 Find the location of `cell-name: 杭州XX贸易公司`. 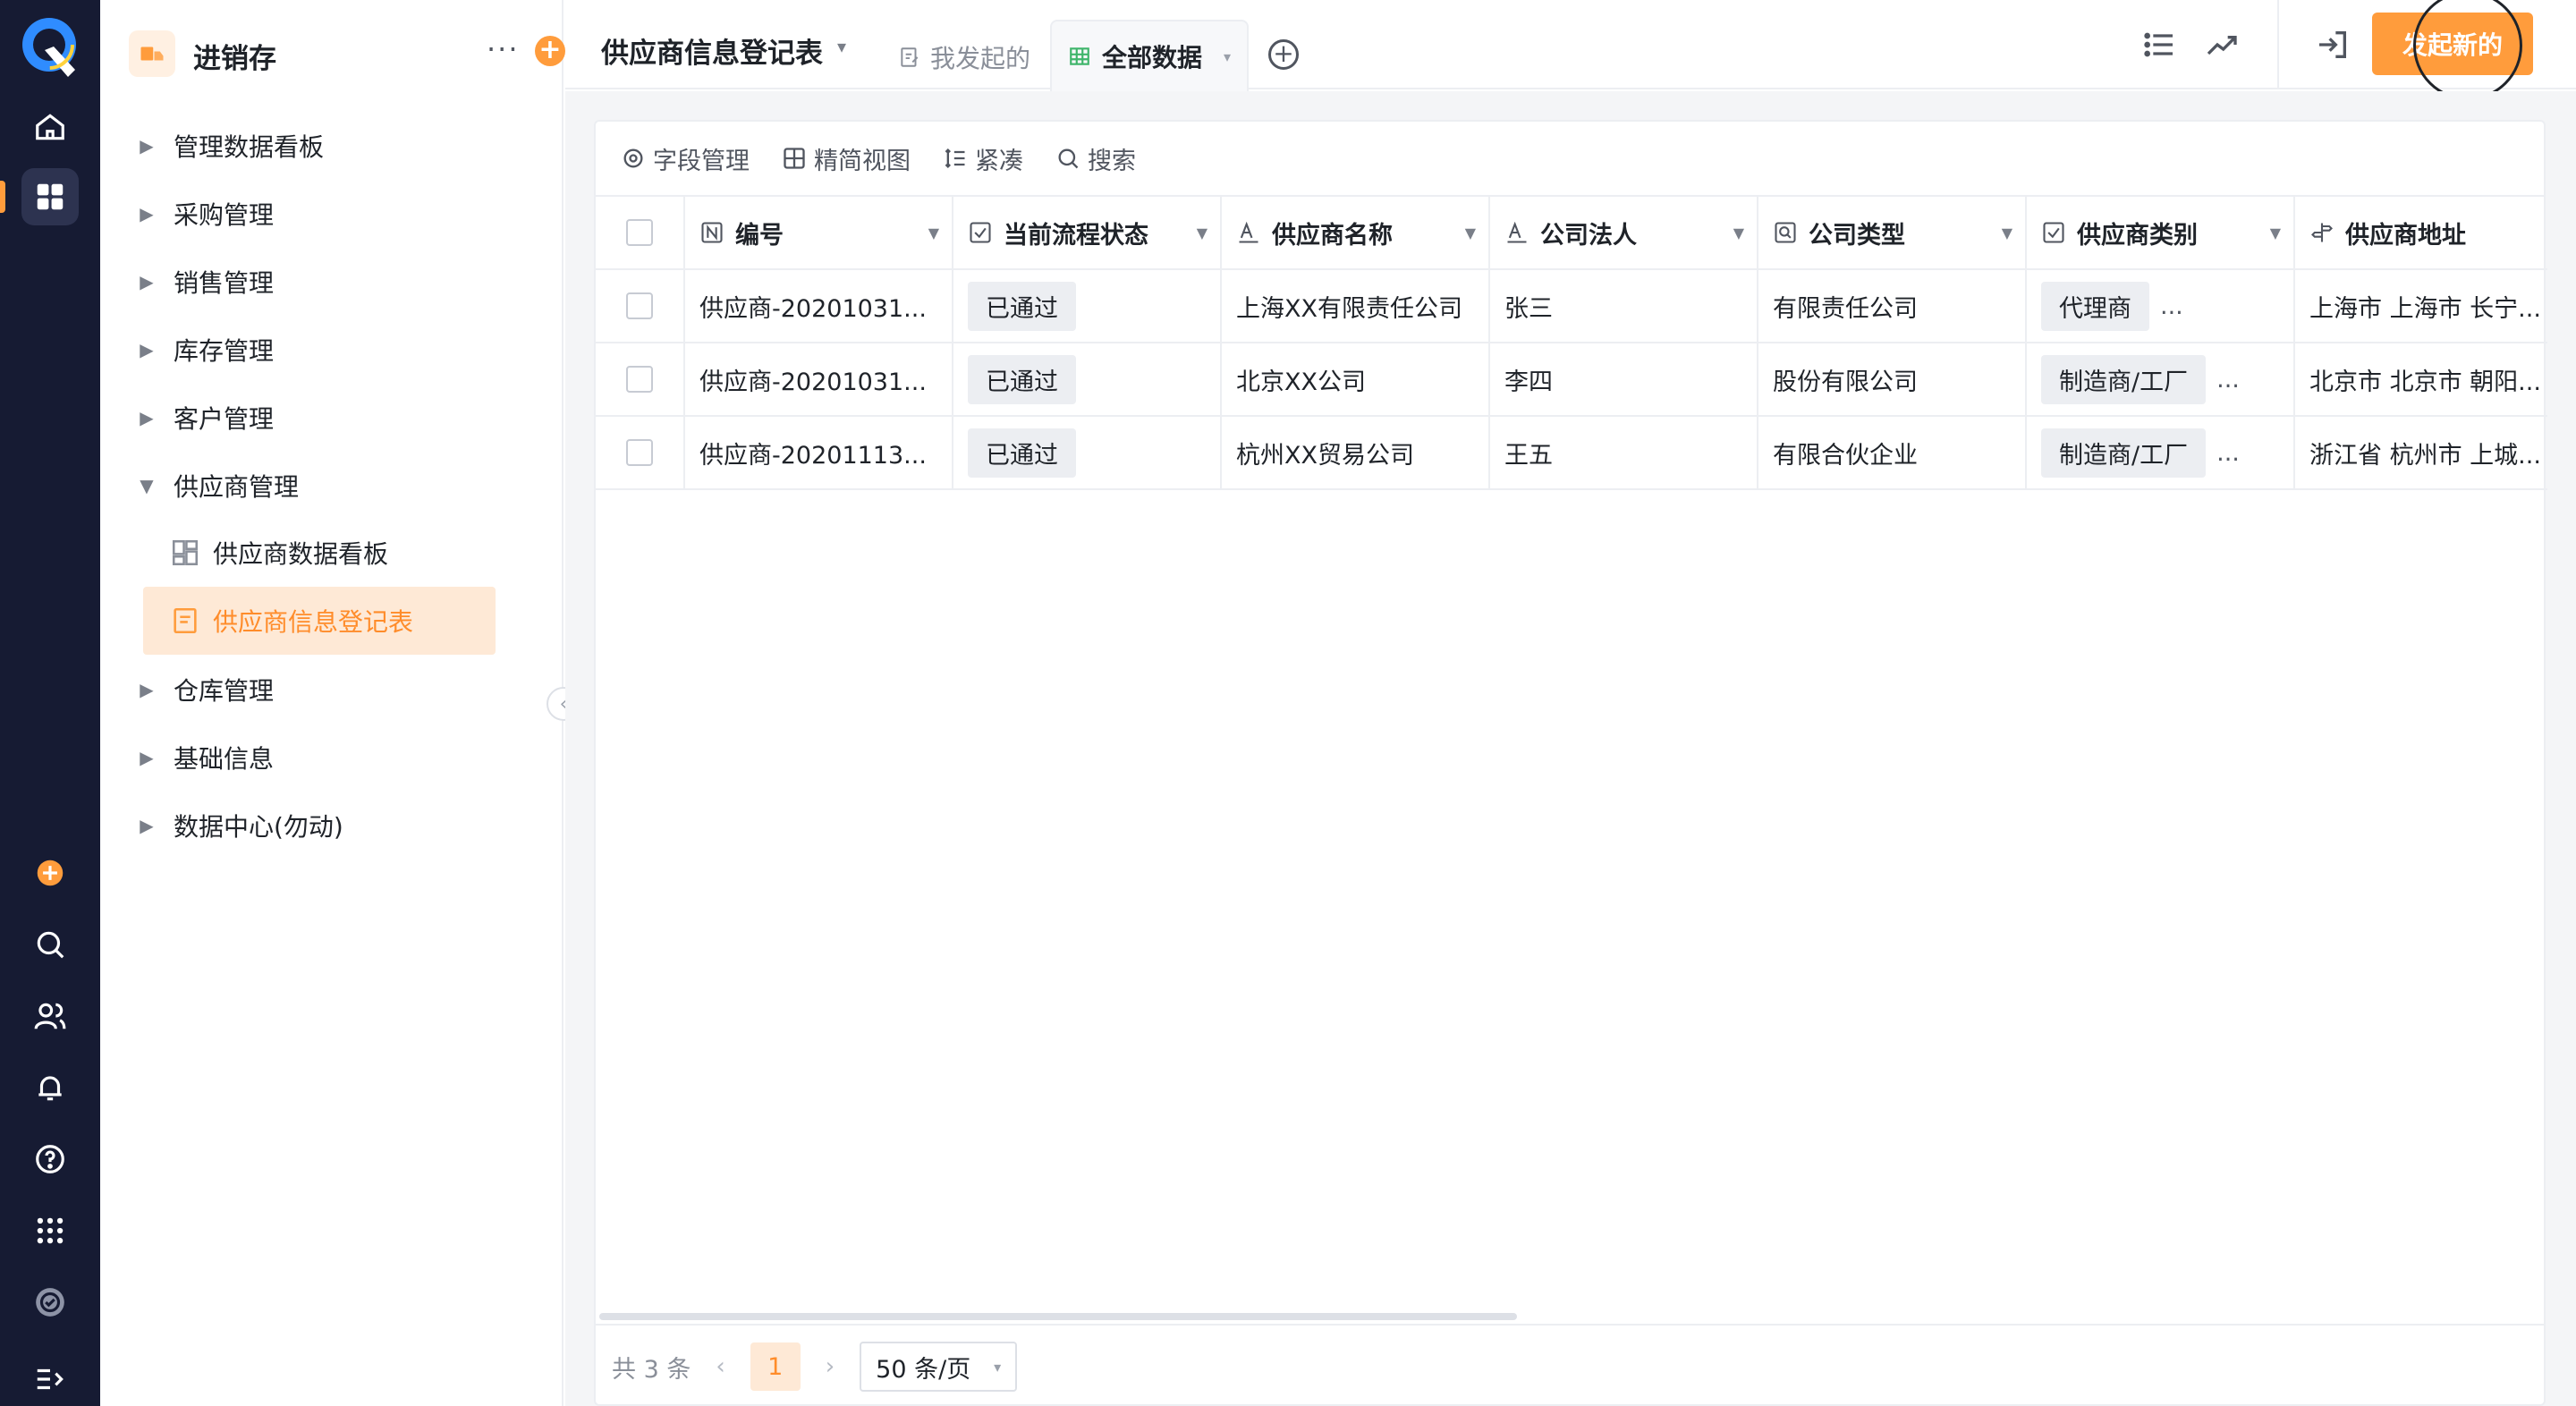

cell-name: 杭州XX贸易公司 is located at coordinates (1356, 453).